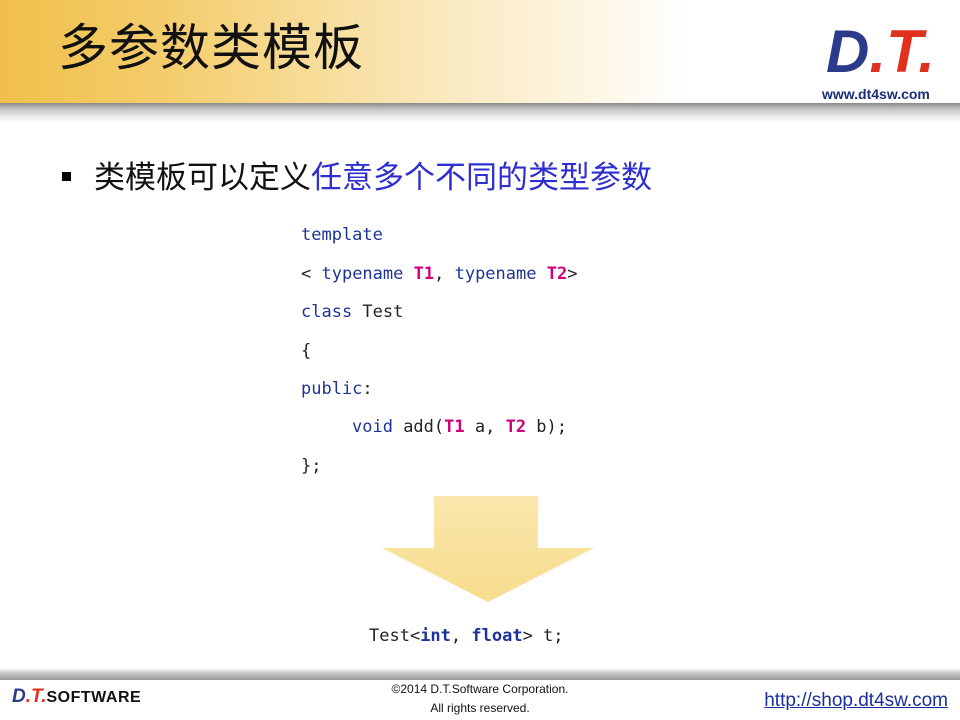 The image size is (960, 720). I want to click on code-text: };, so click(311, 466).